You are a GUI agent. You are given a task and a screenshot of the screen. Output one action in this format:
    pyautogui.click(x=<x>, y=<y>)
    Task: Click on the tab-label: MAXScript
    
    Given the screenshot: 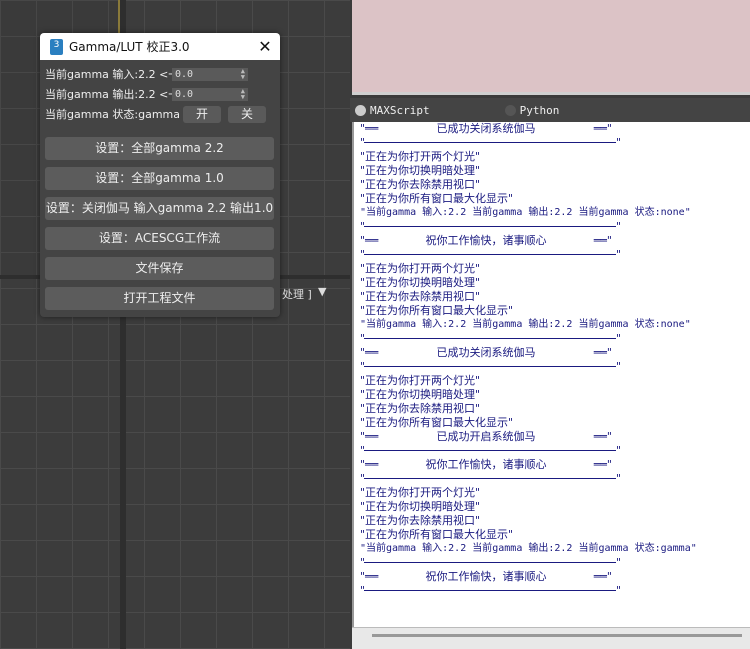 What is the action you would take?
    pyautogui.click(x=400, y=110)
    